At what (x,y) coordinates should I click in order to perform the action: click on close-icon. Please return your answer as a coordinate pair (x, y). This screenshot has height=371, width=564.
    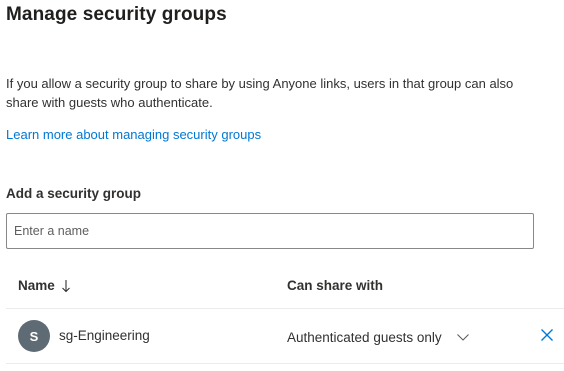
    Looking at the image, I should click on (547, 337).